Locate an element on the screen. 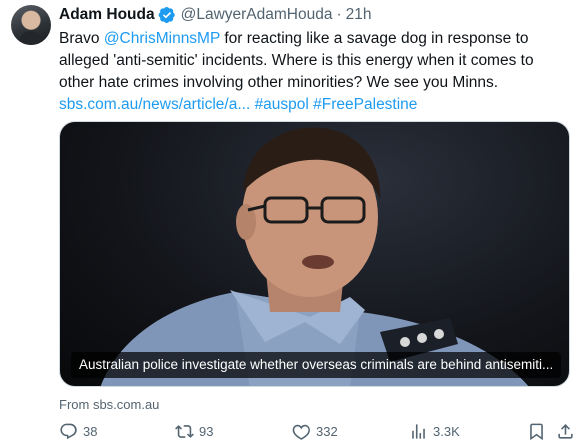 The height and width of the screenshot is (443, 581). share-icon is located at coordinates (565, 431).